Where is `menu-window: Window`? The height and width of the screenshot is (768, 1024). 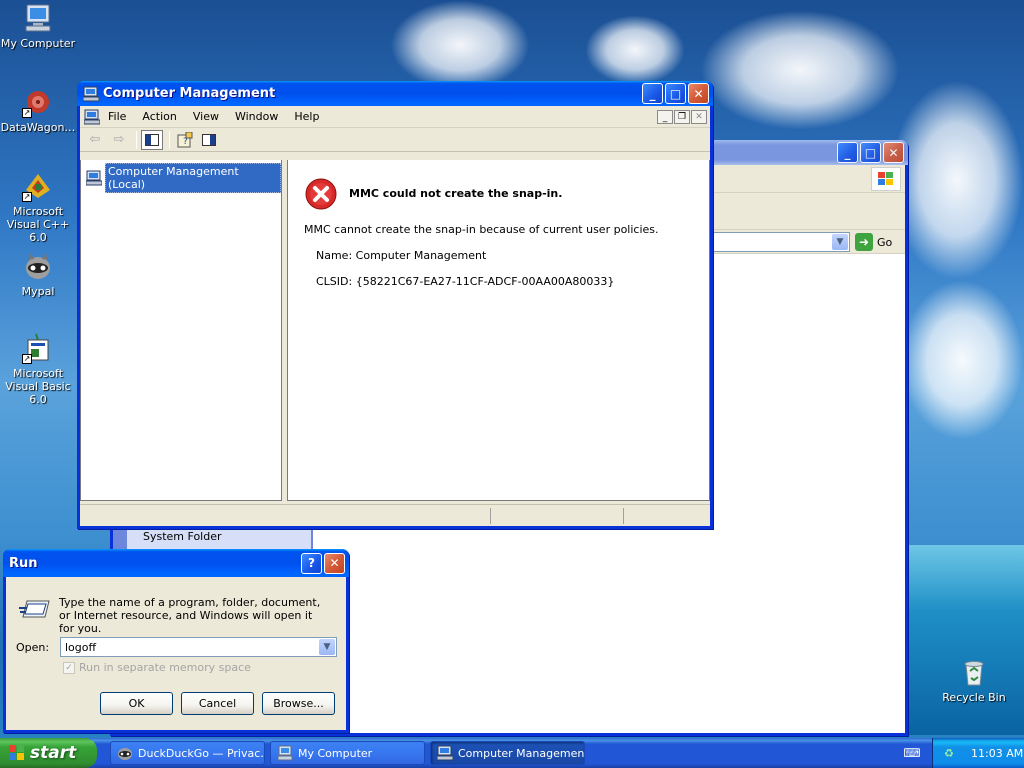 menu-window: Window is located at coordinates (256, 116).